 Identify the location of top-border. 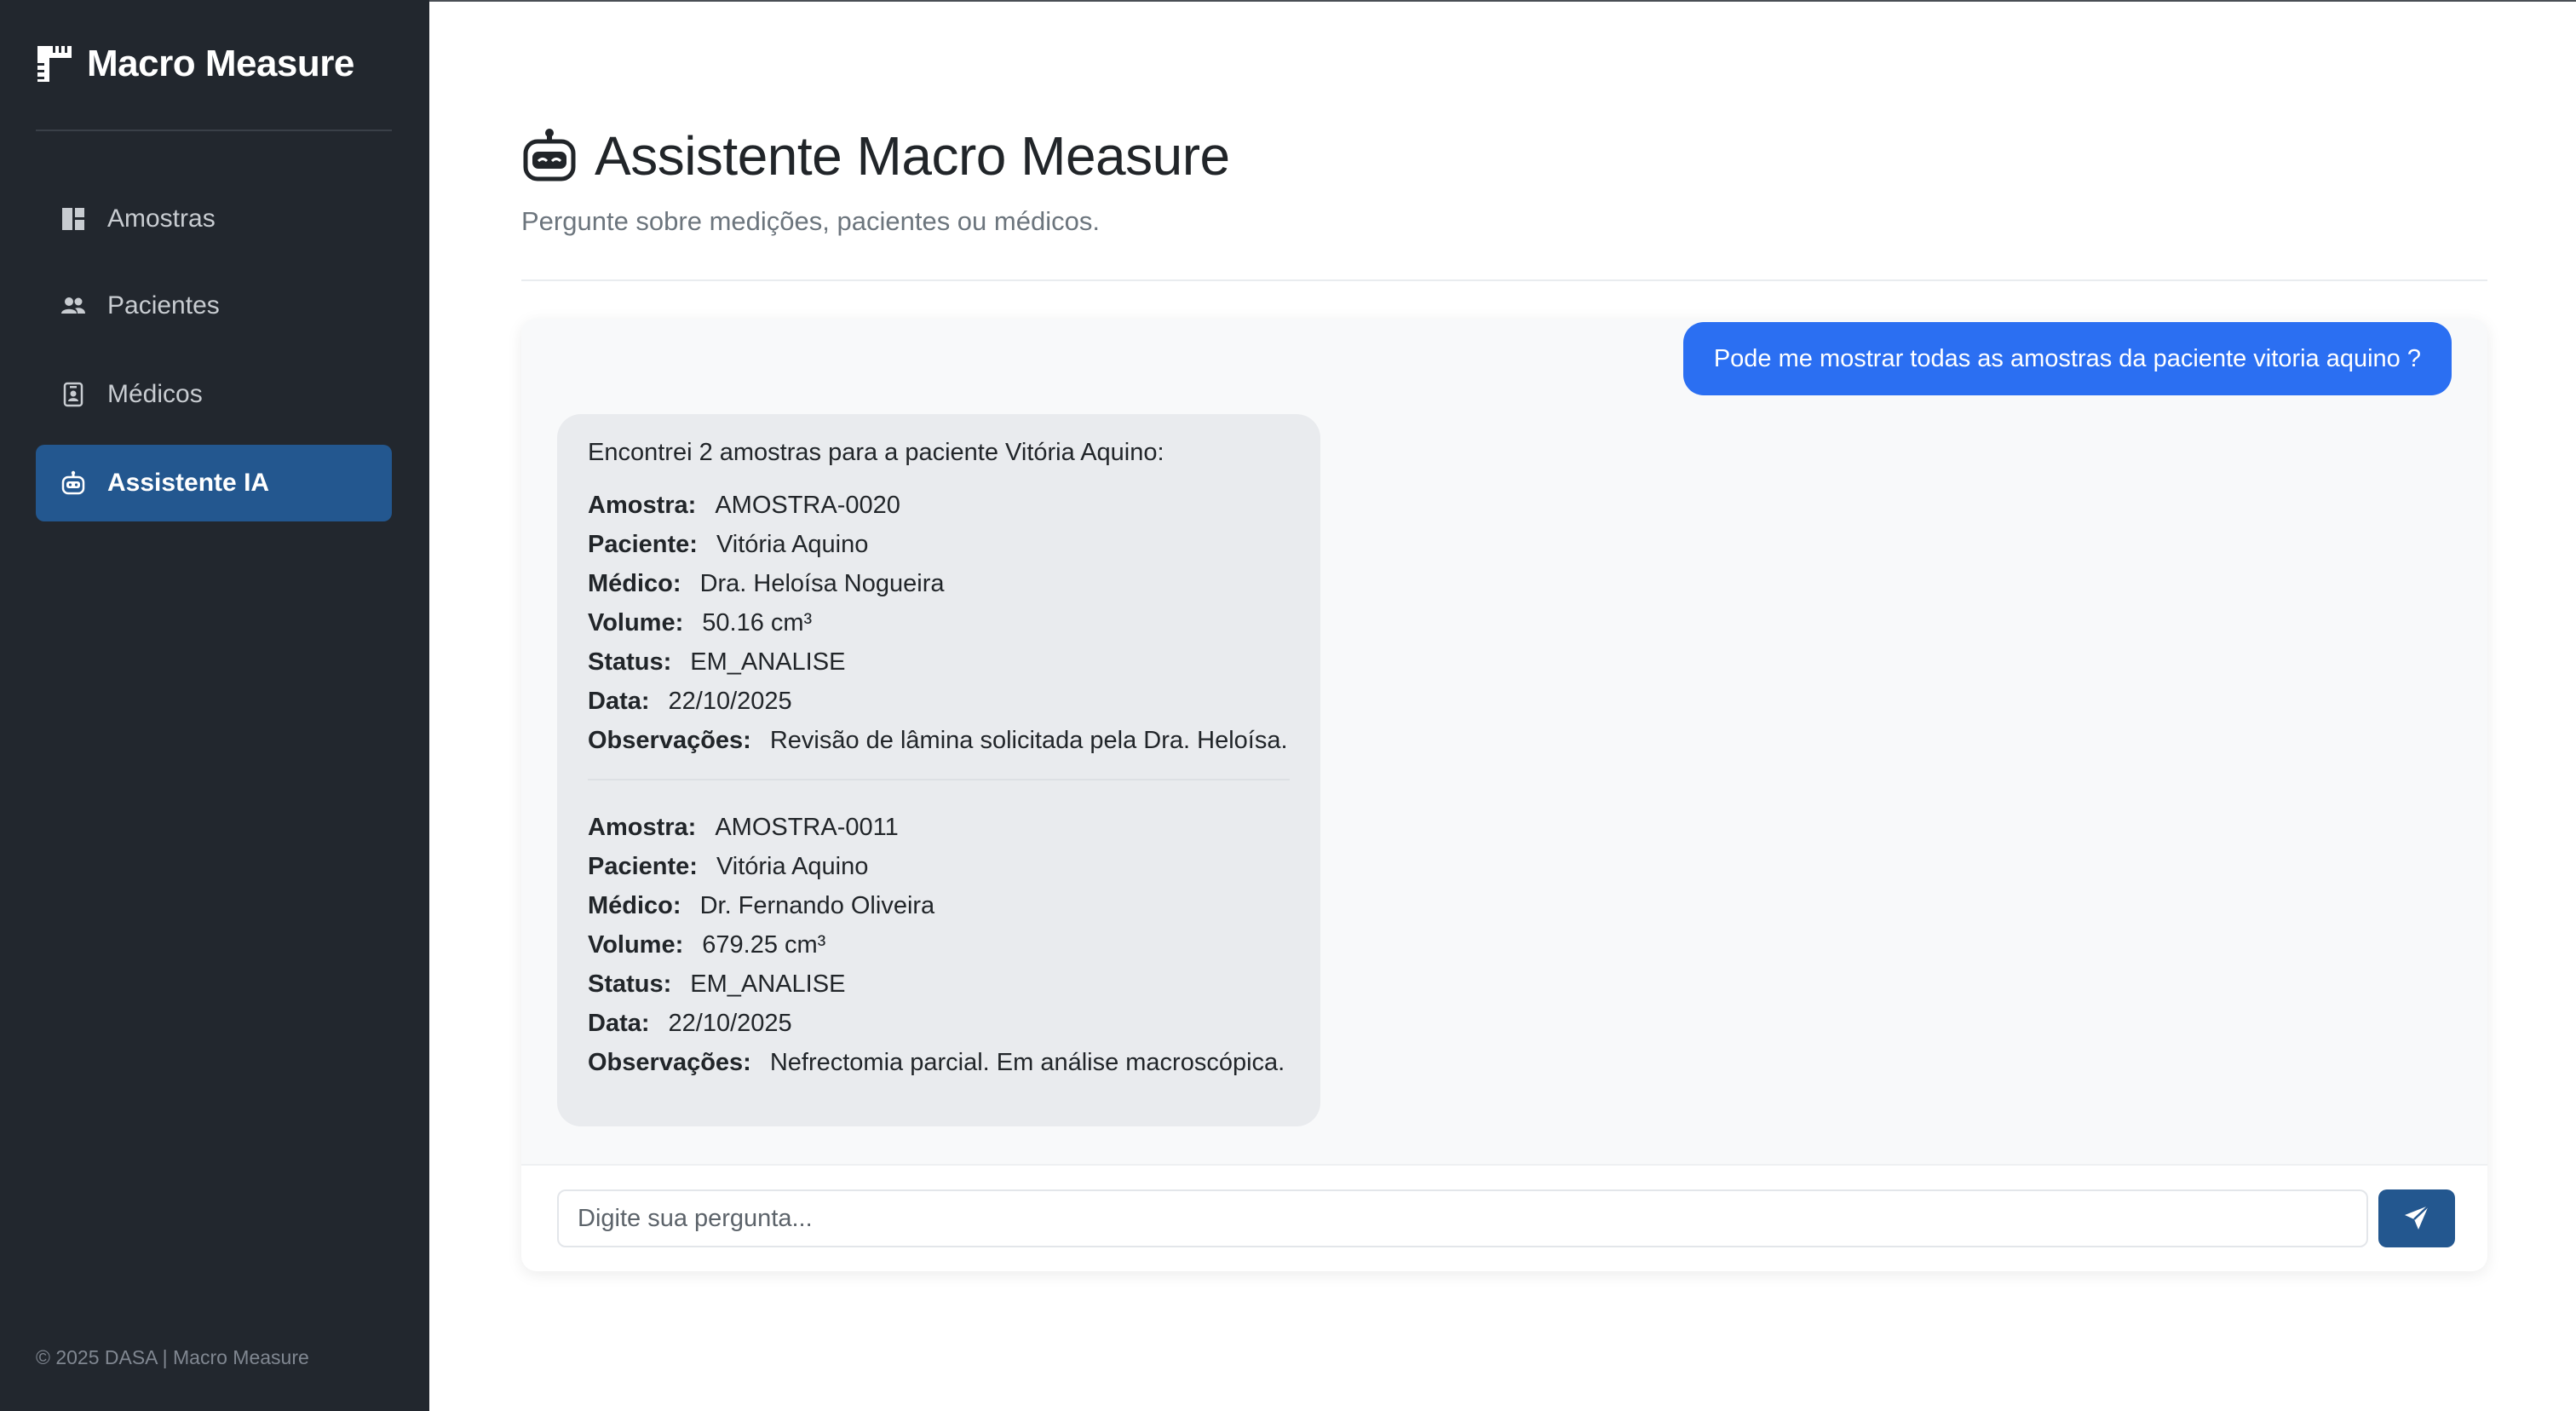
(1503, 1).